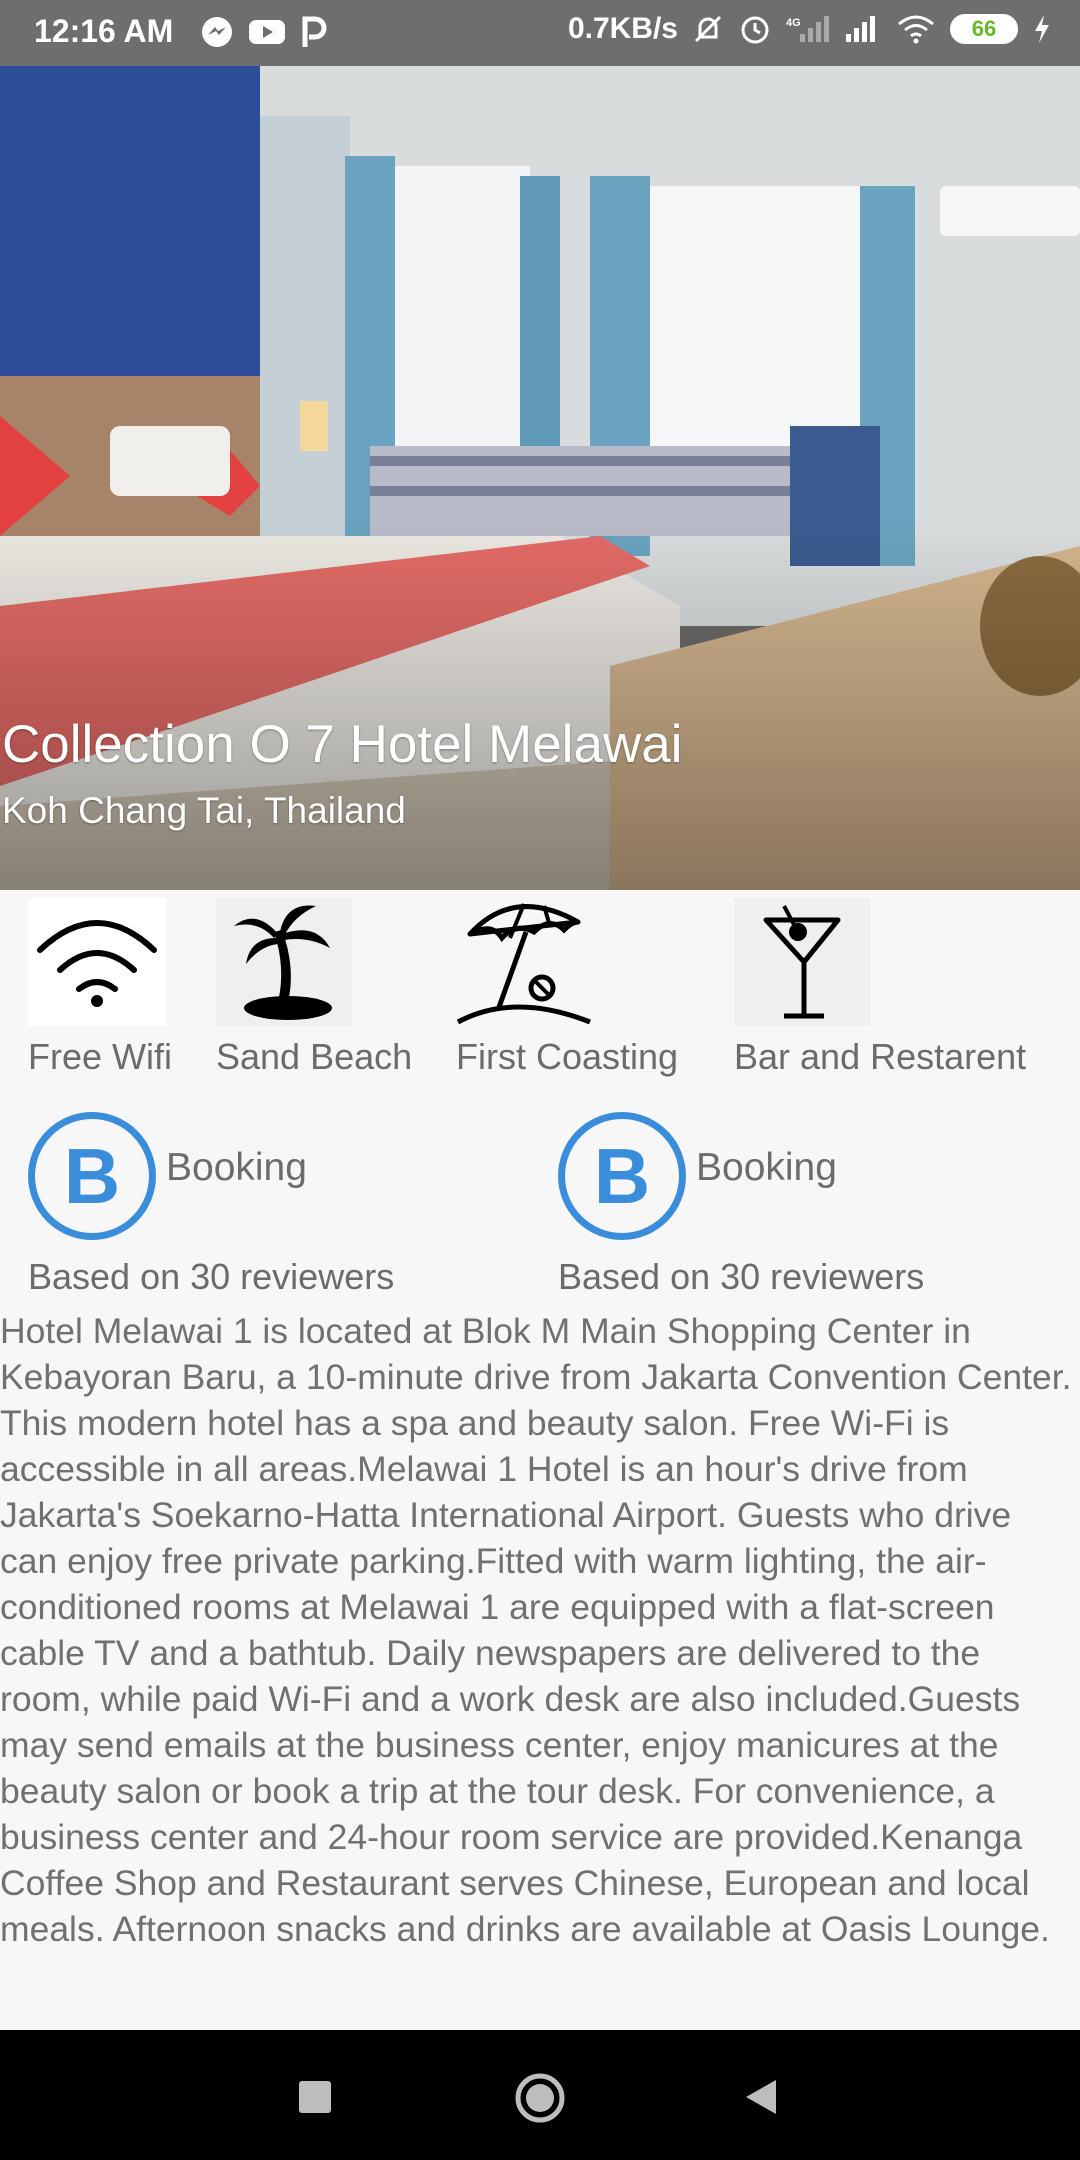  Describe the element at coordinates (97, 962) in the screenshot. I see `wifi-icon` at that location.